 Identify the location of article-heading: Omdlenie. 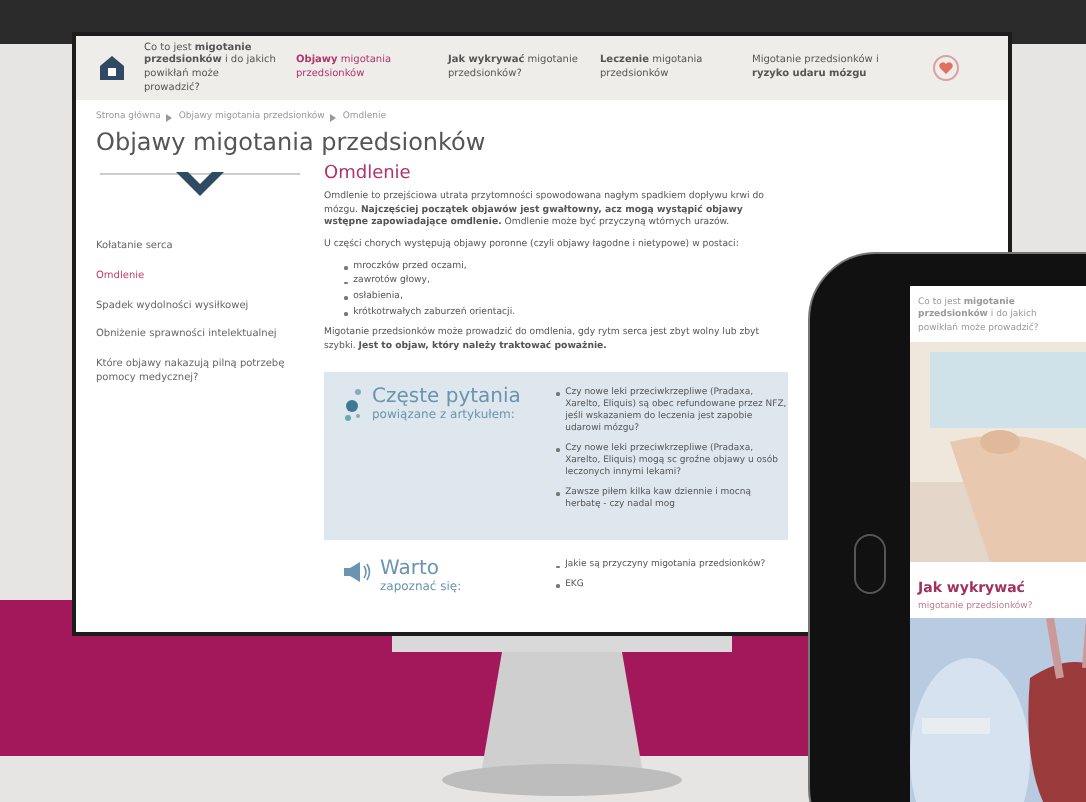
(368, 174).